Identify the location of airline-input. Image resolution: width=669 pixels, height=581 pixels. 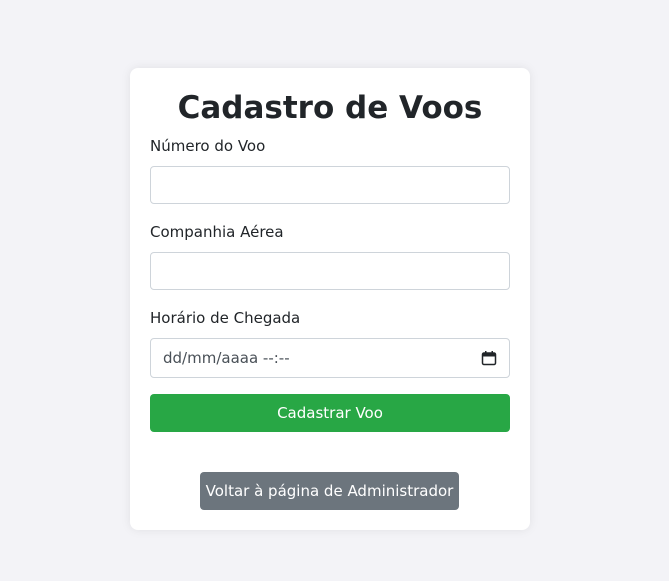
(330, 271).